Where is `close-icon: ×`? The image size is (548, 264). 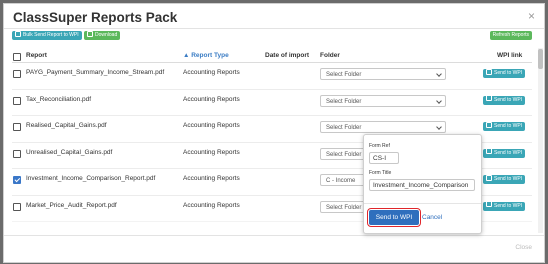 close-icon: × is located at coordinates (531, 16).